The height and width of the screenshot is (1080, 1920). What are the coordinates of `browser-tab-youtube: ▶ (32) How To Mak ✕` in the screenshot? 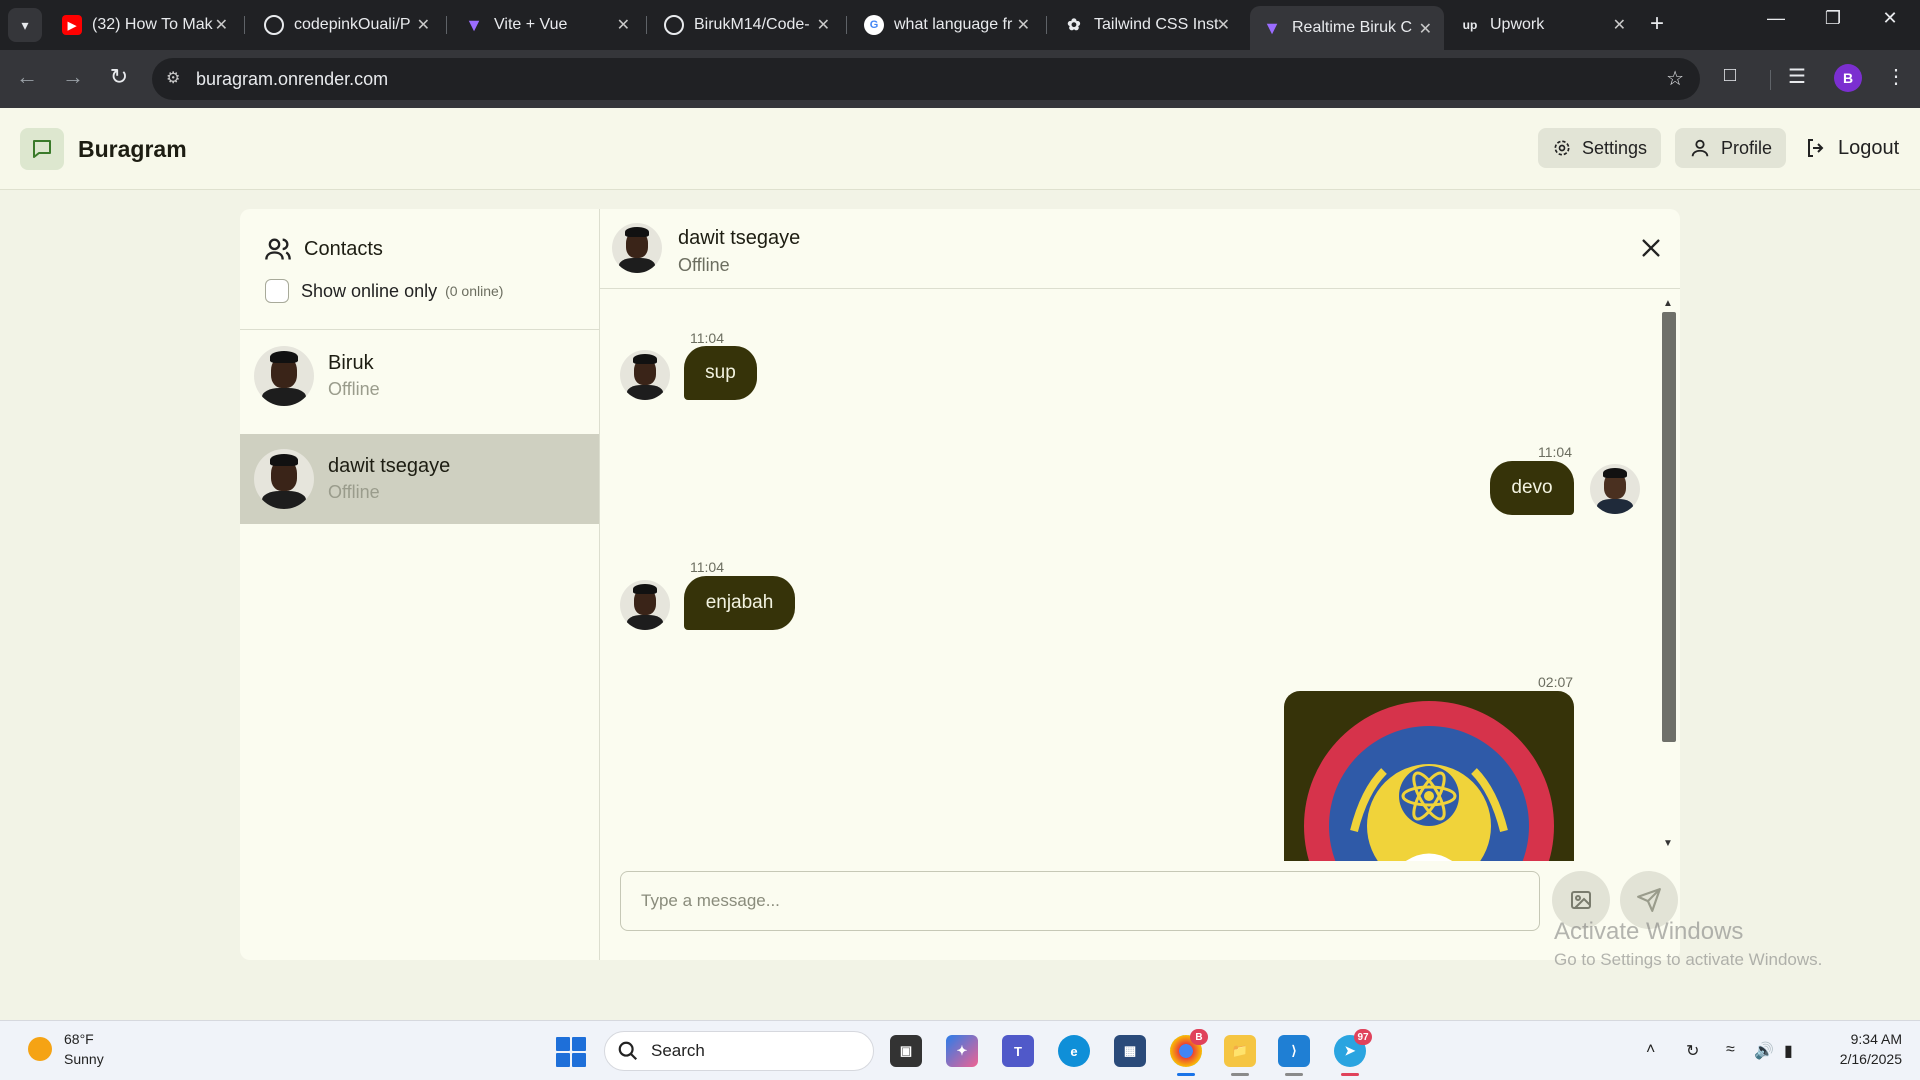 It's located at (145, 25).